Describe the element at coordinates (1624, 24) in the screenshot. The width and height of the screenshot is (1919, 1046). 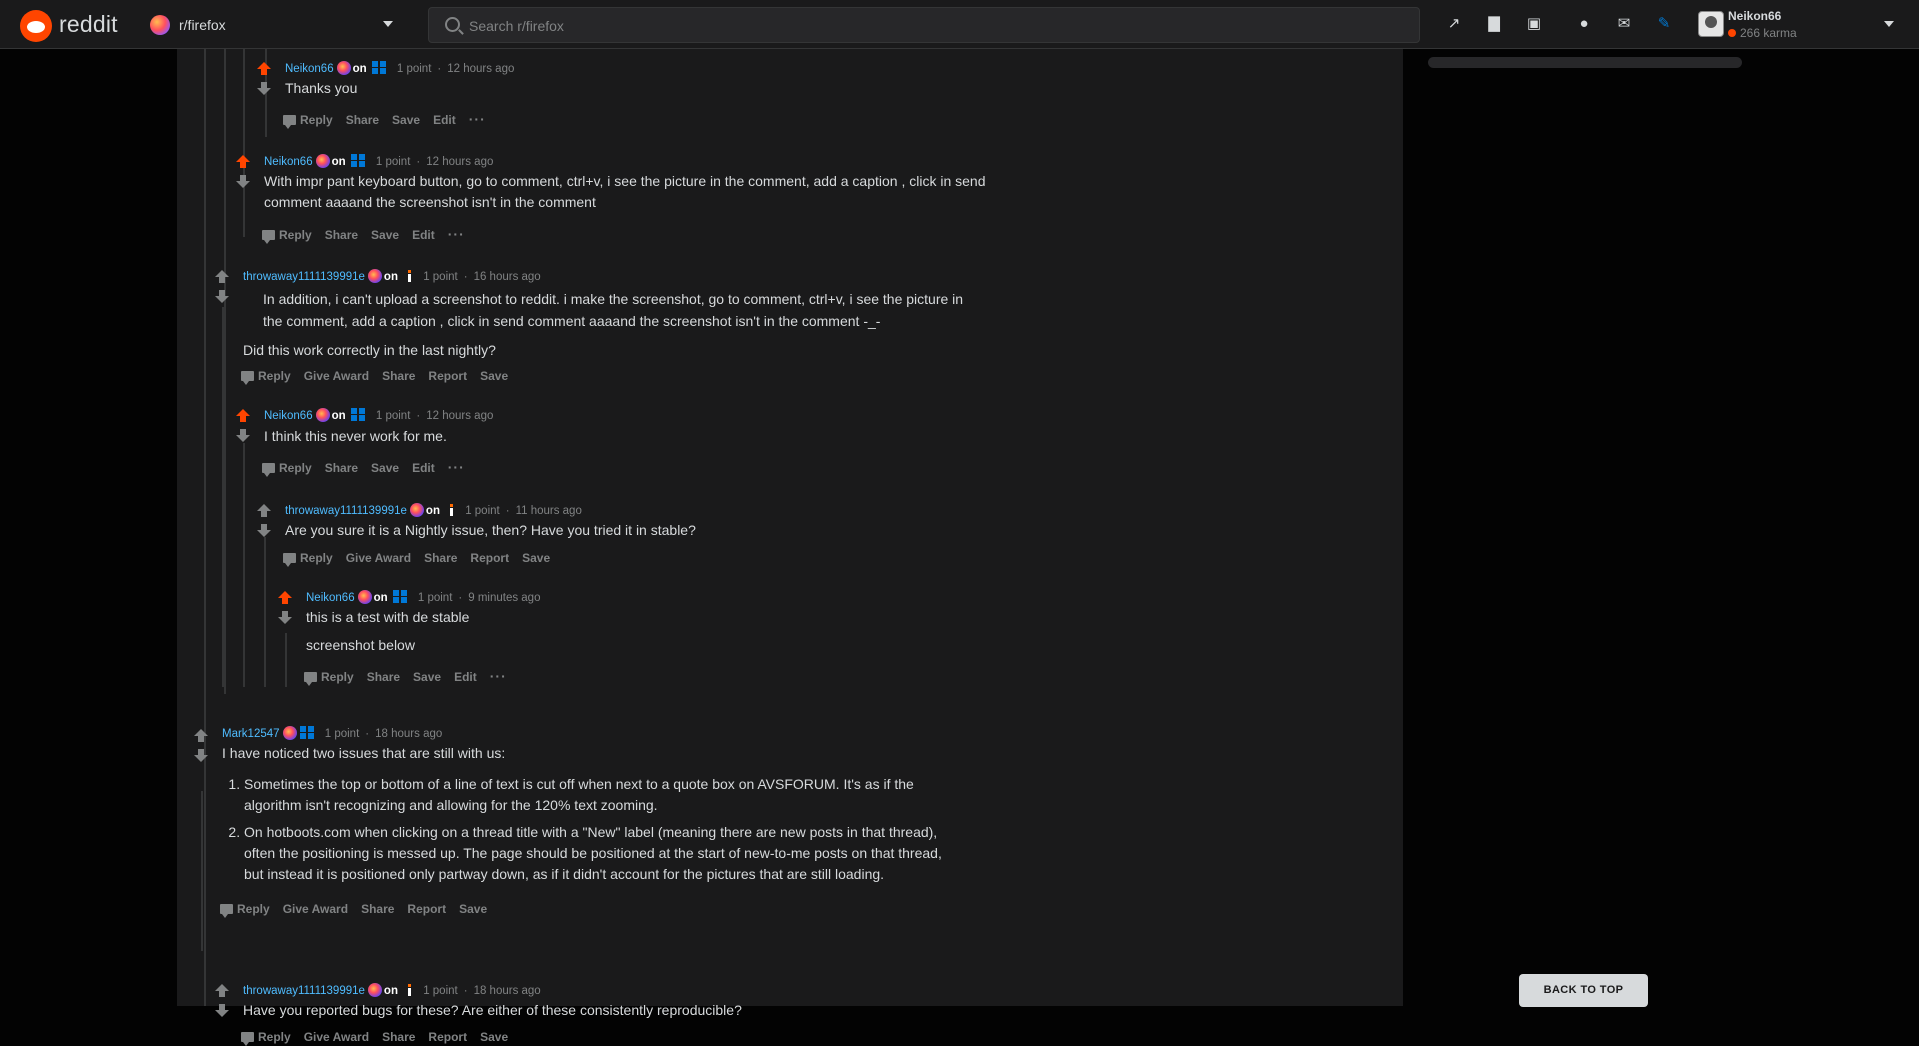
I see `mail-icon: ✉` at that location.